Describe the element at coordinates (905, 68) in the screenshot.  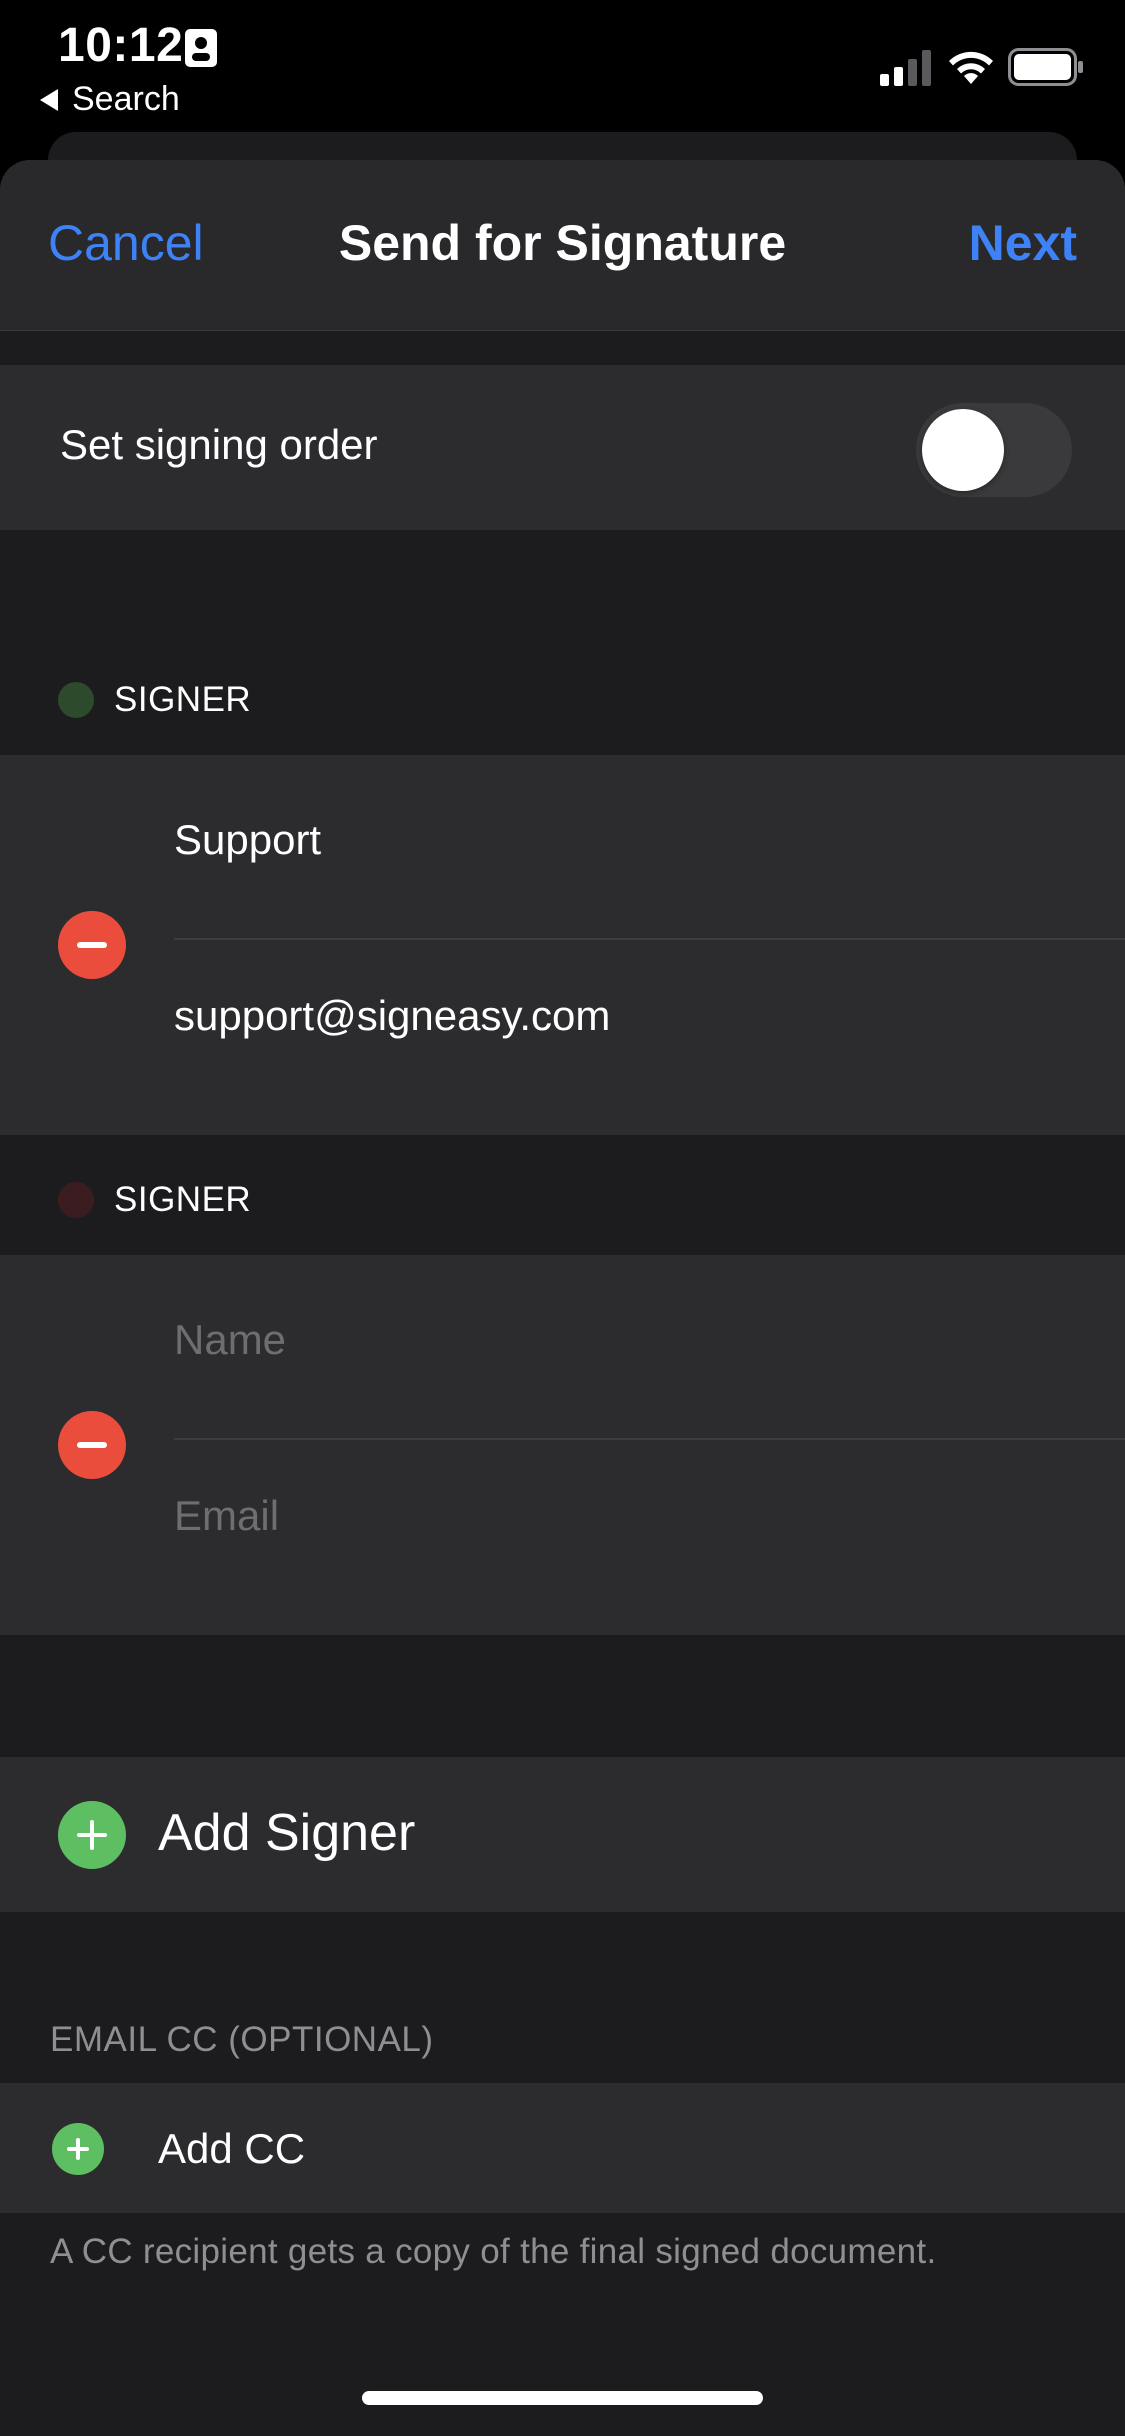
I see `cellular-signal-icon` at that location.